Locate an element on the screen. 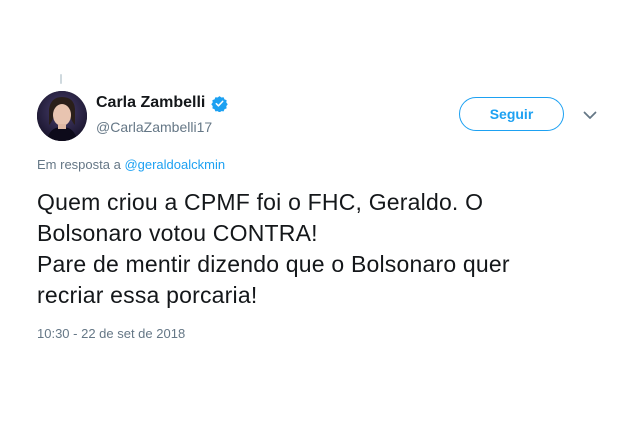 Image resolution: width=636 pixels, height=424 pixels. tweet-line: Bolsonaro votou CONTRA! is located at coordinates (177, 233).